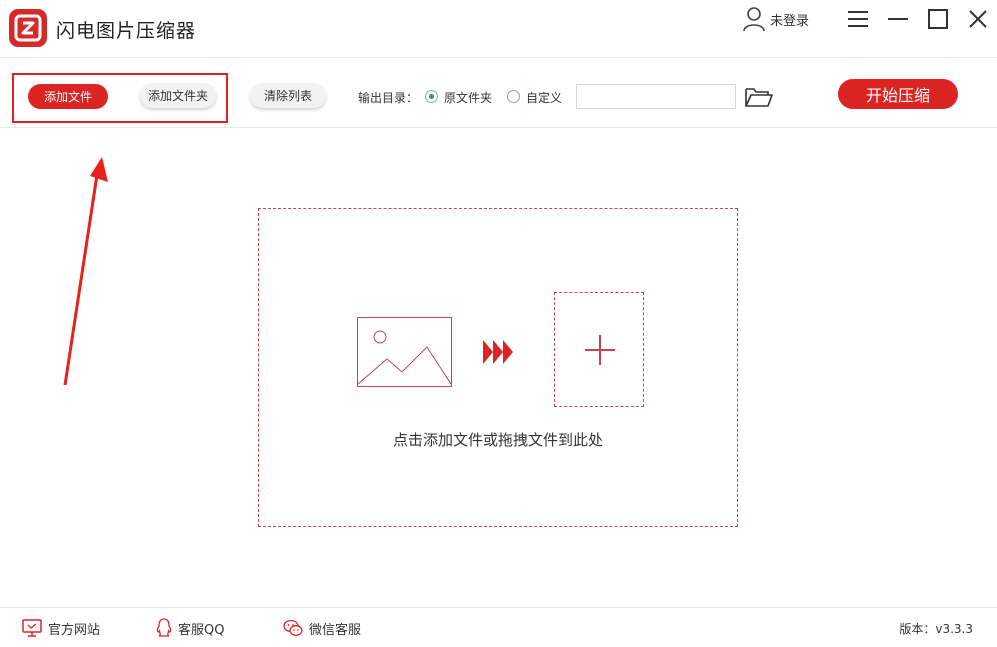 This screenshot has height=647, width=997. I want to click on login-status-label: 未登录, so click(790, 21).